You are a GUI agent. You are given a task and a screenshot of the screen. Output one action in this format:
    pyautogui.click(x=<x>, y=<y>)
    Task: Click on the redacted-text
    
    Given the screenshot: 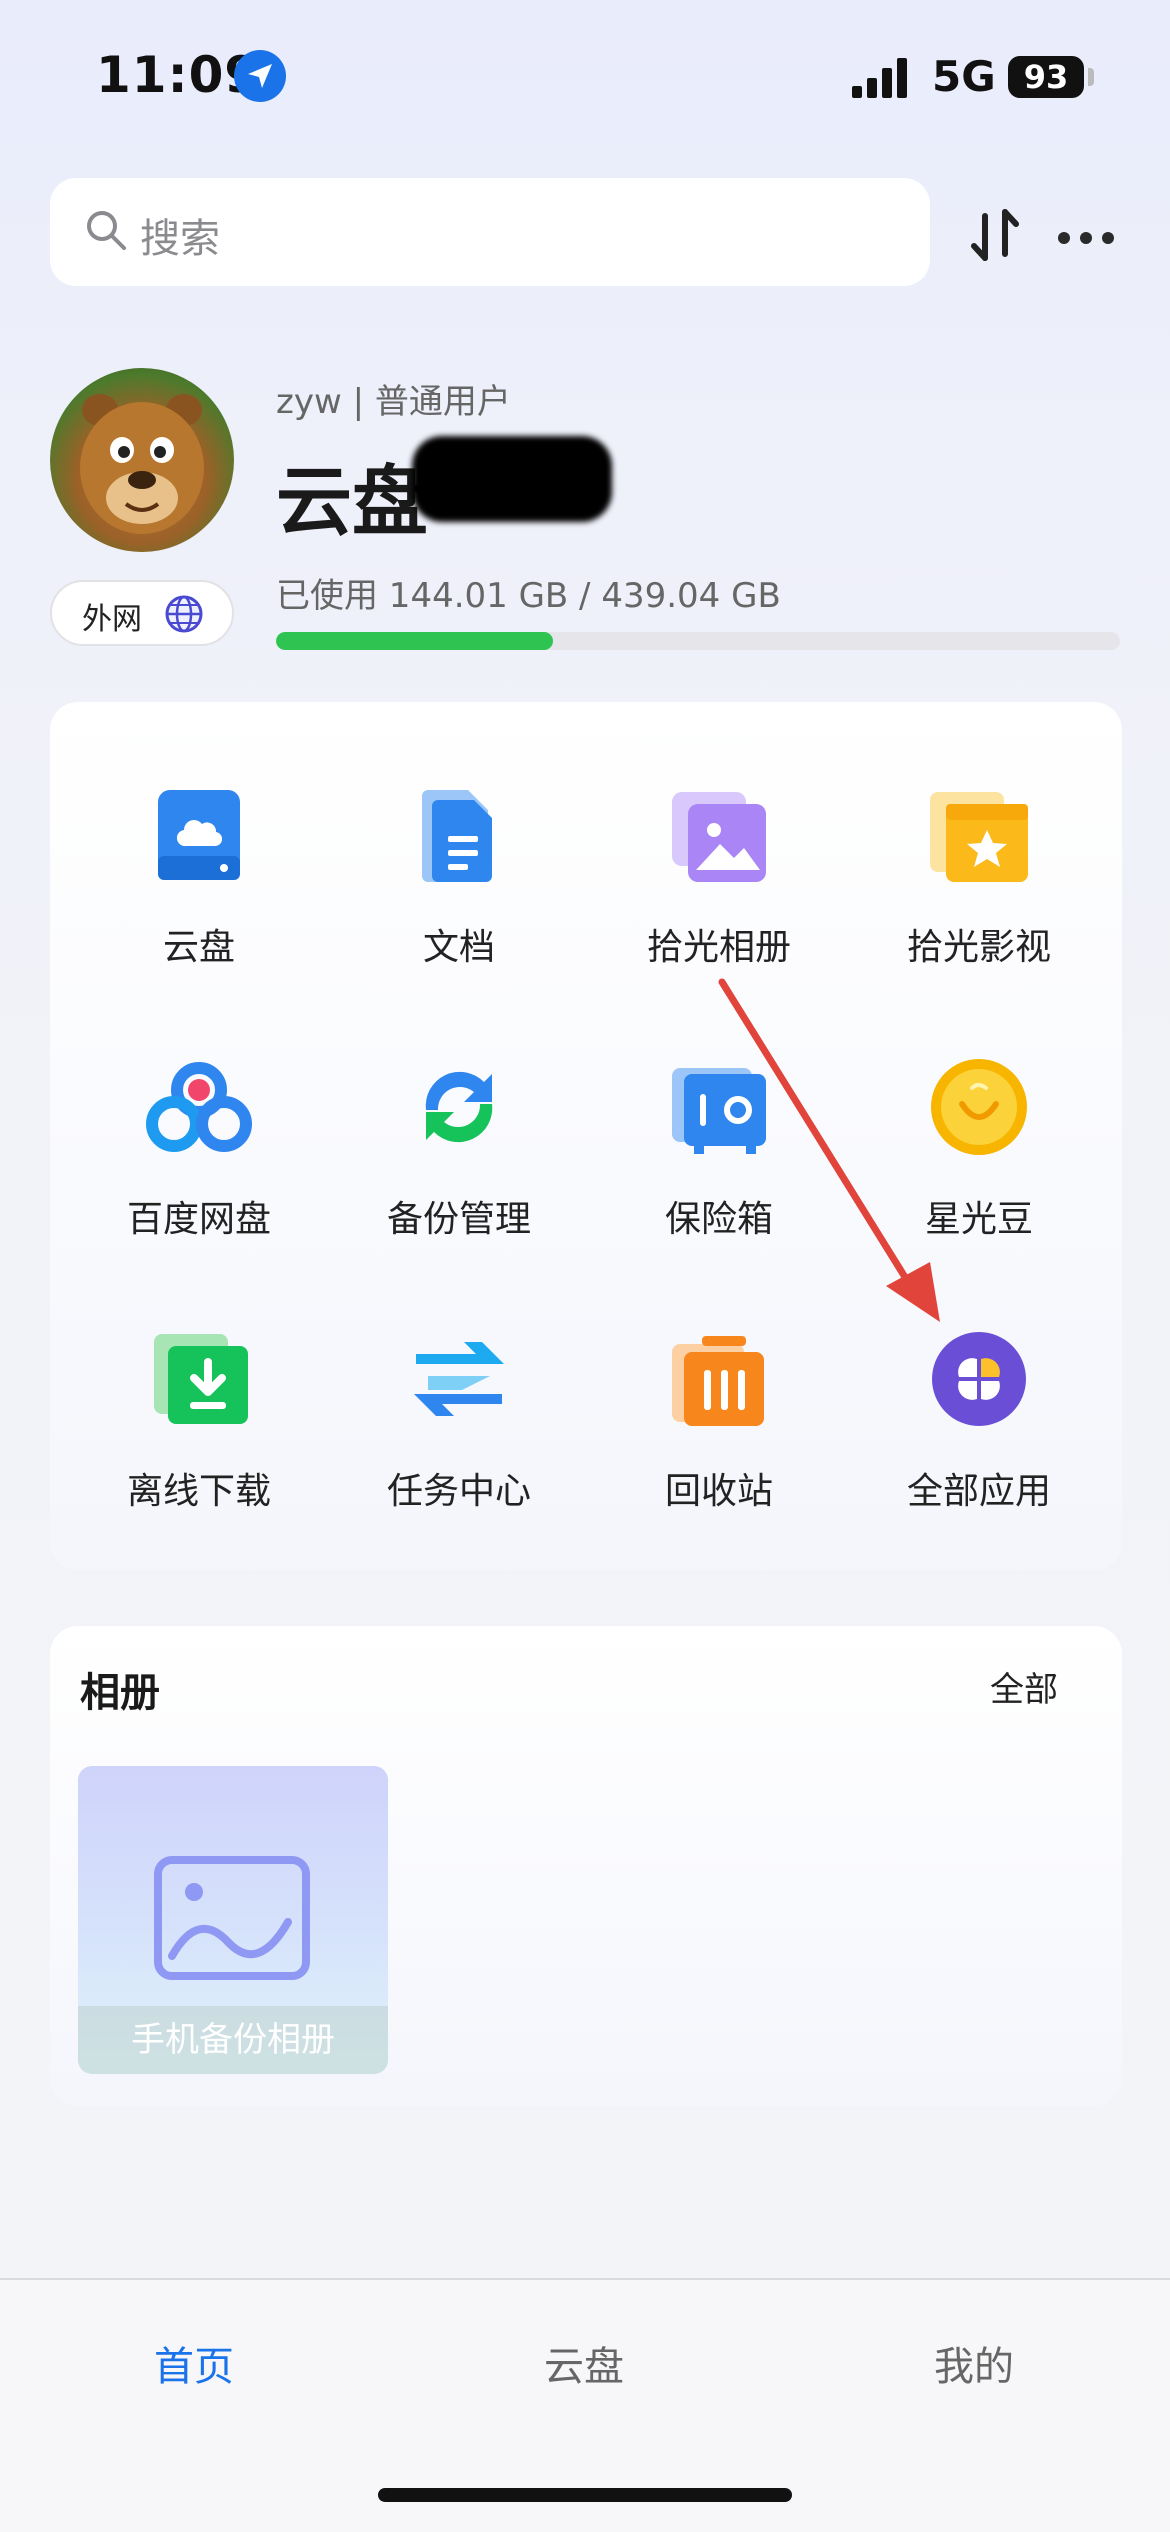 What is the action you would take?
    pyautogui.click(x=512, y=479)
    